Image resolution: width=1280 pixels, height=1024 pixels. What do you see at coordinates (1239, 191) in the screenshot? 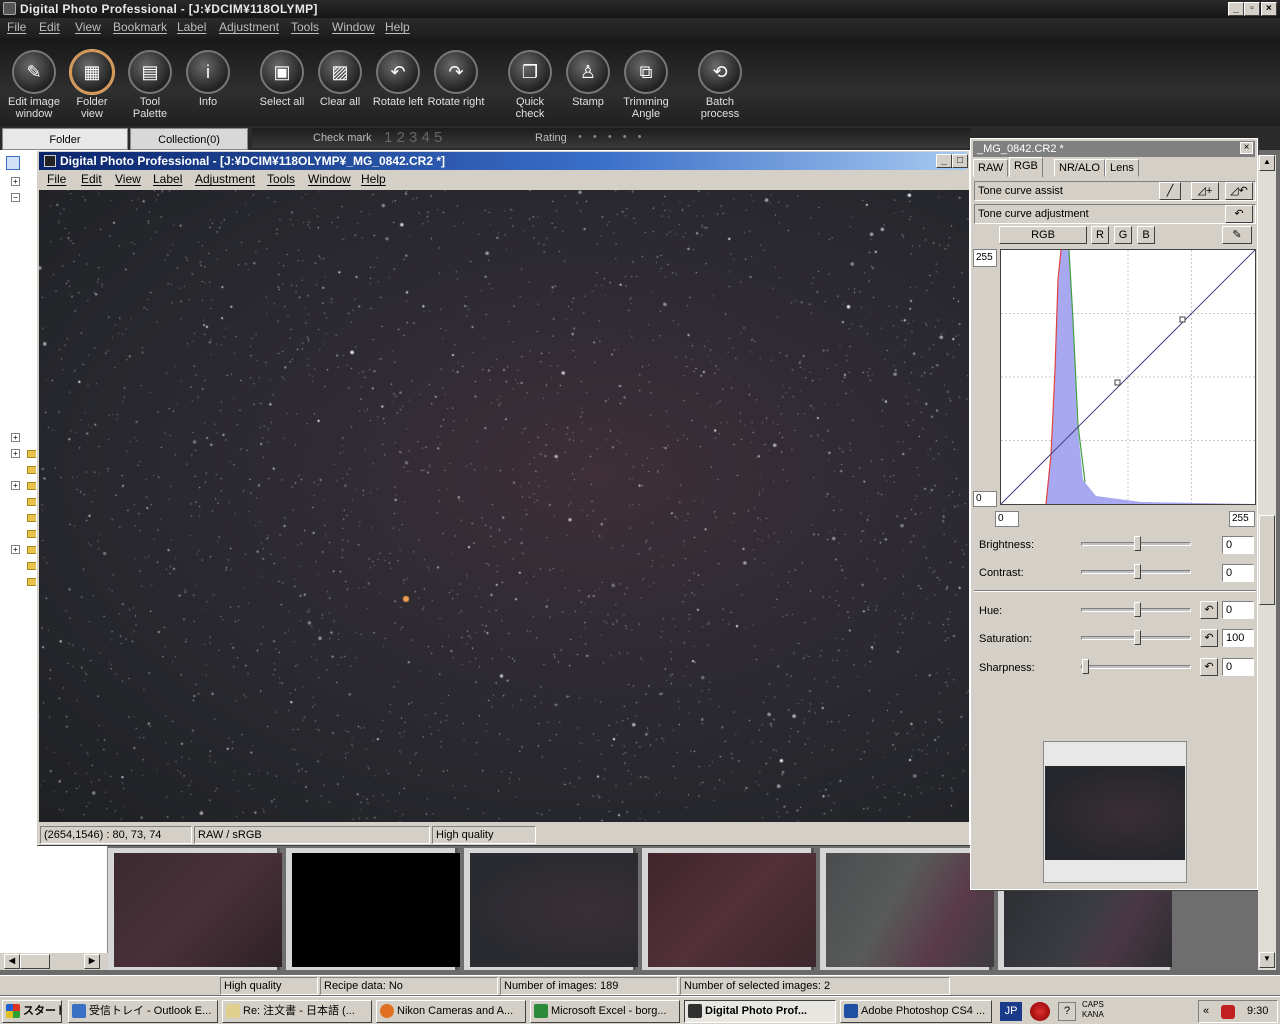
I see `curve-reset-icon: ◿↶` at bounding box center [1239, 191].